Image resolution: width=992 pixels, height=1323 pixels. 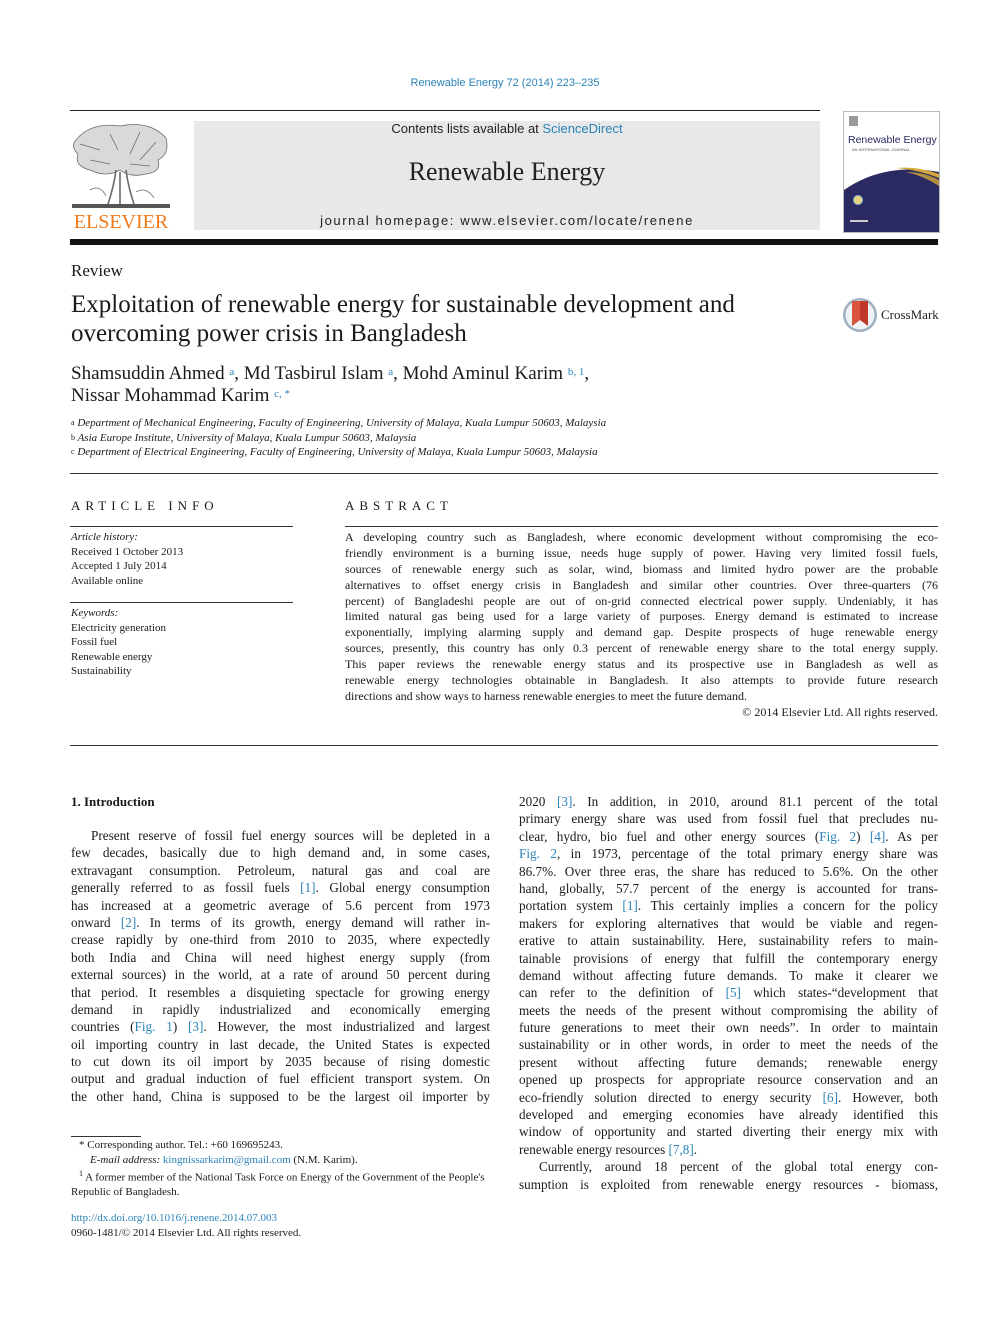 What do you see at coordinates (681, 1149) in the screenshot?
I see `citation-reference-link: [7,8]` at bounding box center [681, 1149].